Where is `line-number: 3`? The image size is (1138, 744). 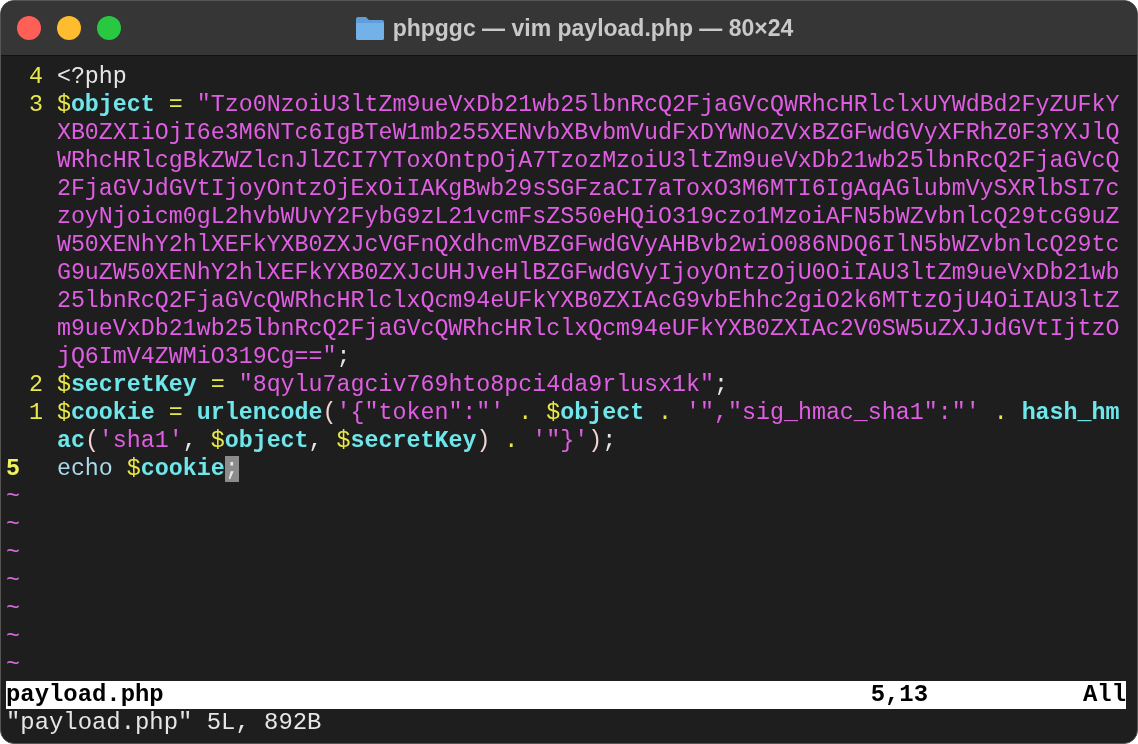
line-number: 3 is located at coordinates (35, 105).